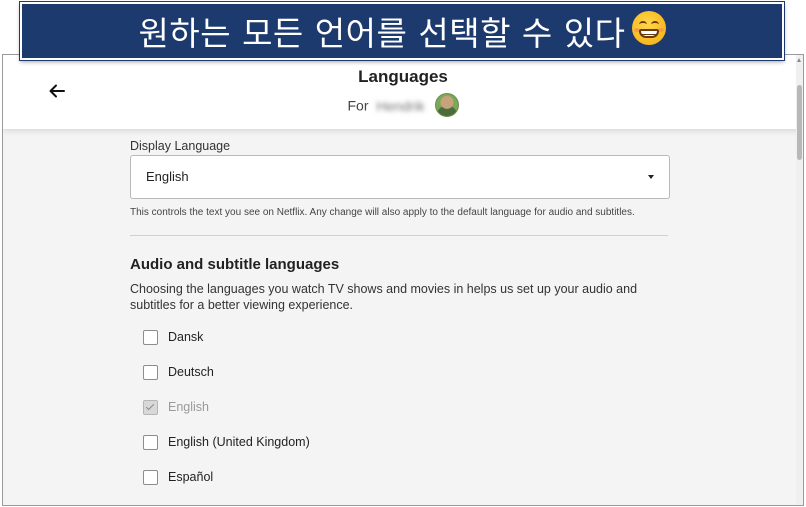  I want to click on language-option-dansk: Dansk, so click(406, 347).